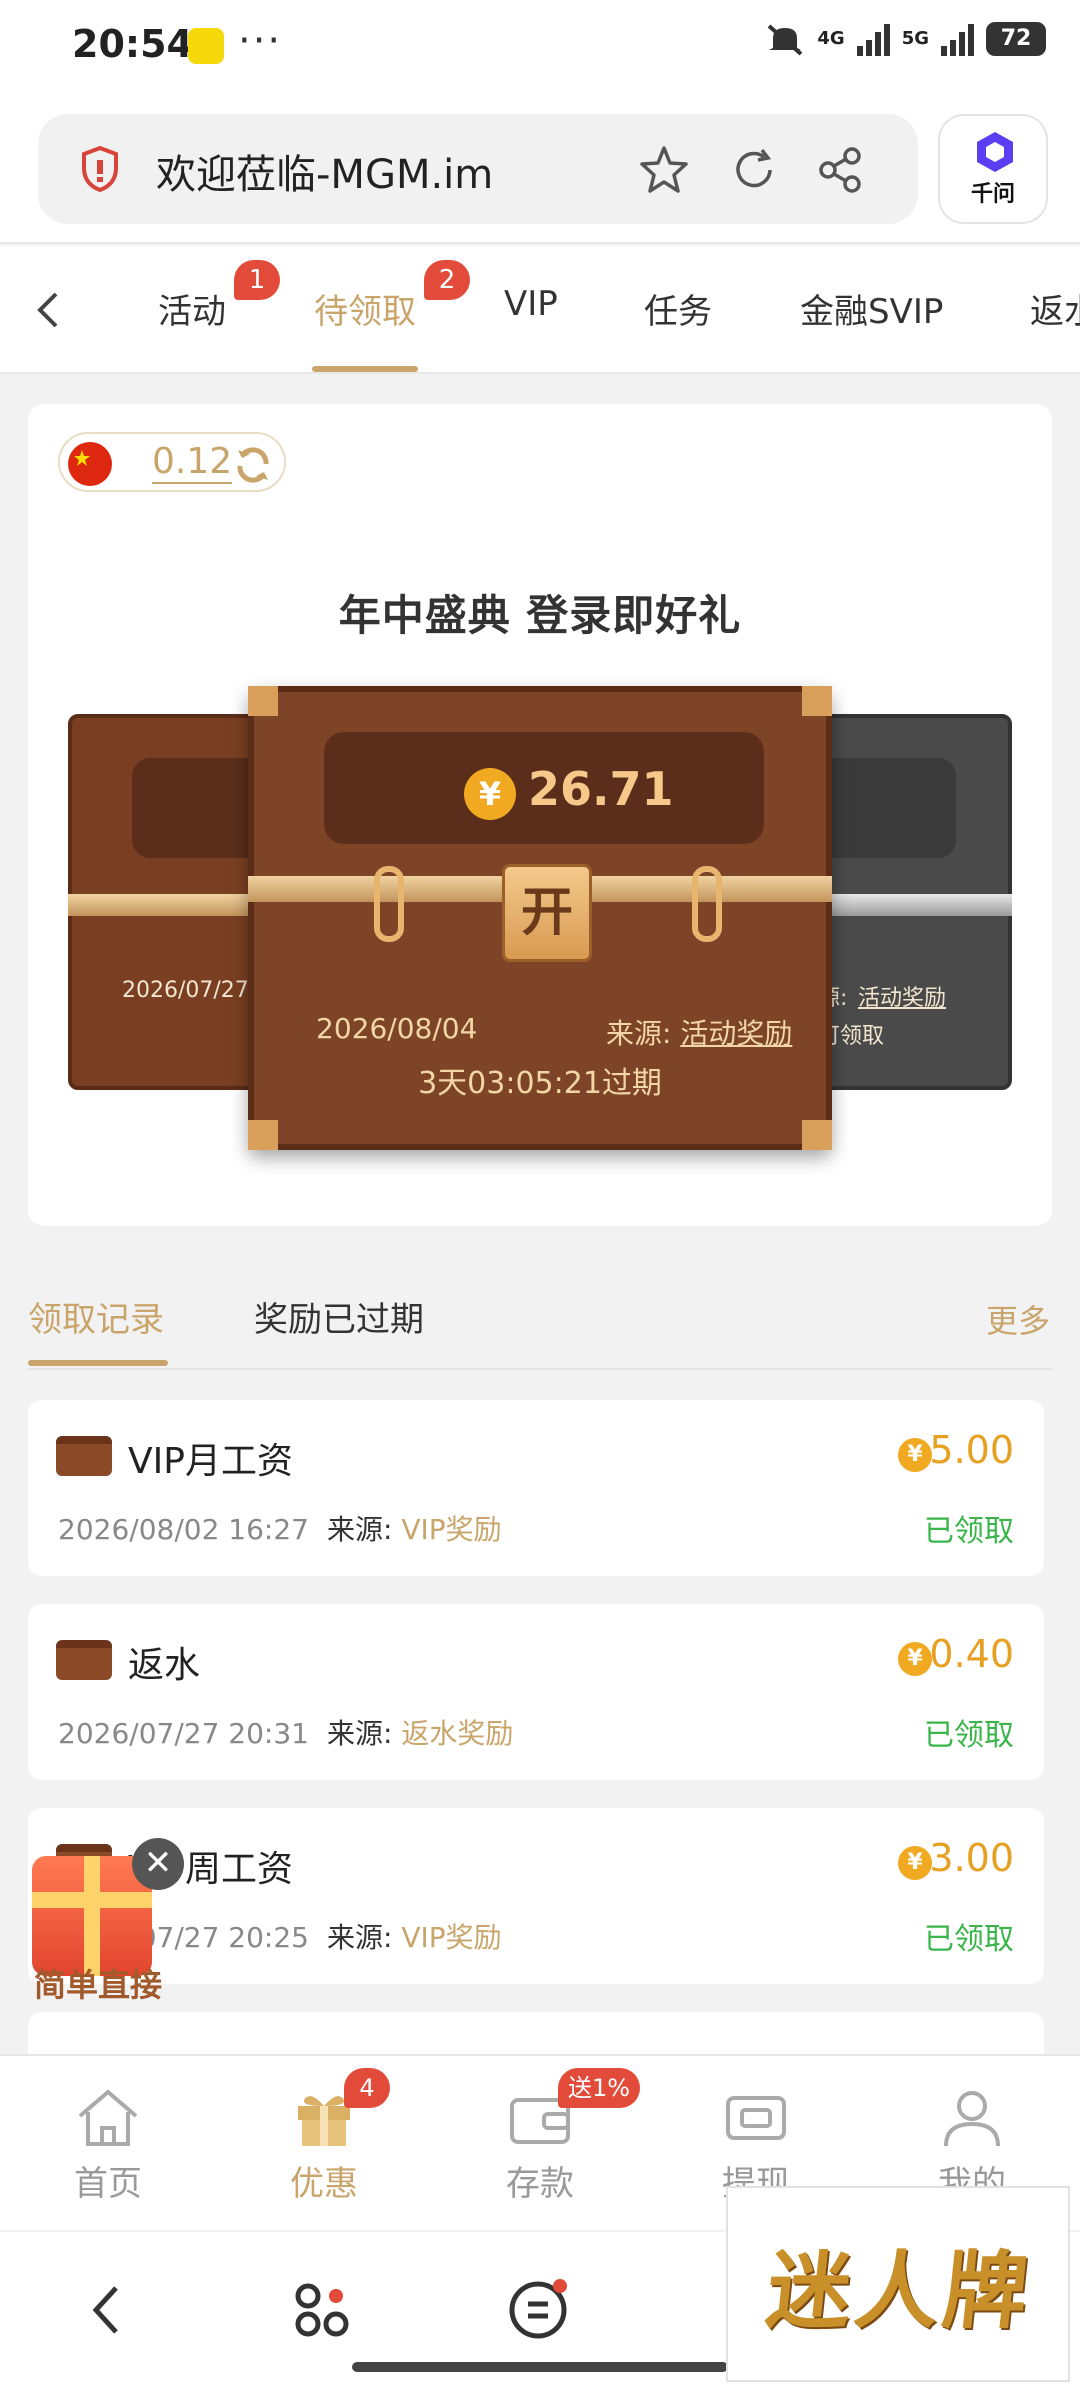  What do you see at coordinates (260, 41) in the screenshot?
I see `more-notifications-icon: ···` at bounding box center [260, 41].